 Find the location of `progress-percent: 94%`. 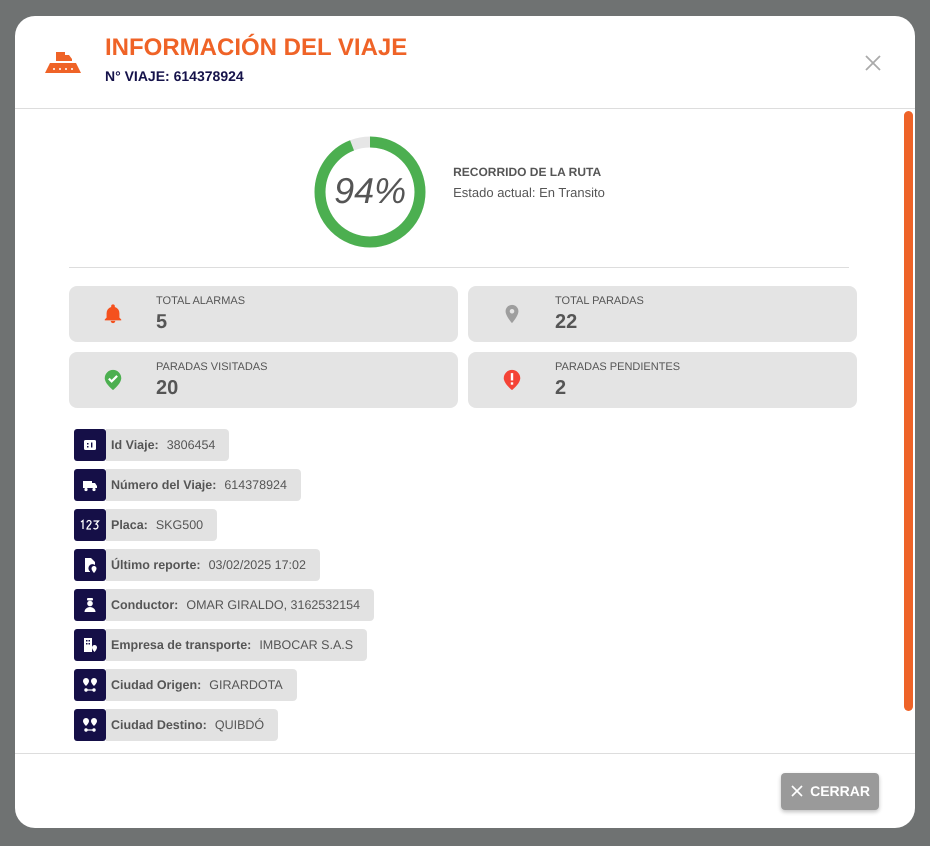

progress-percent: 94% is located at coordinates (370, 191).